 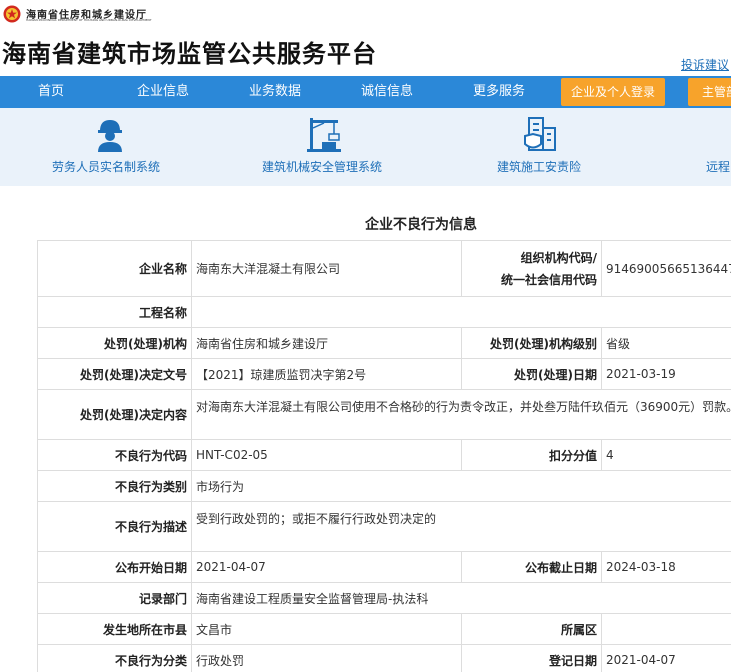 I want to click on publish-end-label: 公布截止日期, so click(x=531, y=567).